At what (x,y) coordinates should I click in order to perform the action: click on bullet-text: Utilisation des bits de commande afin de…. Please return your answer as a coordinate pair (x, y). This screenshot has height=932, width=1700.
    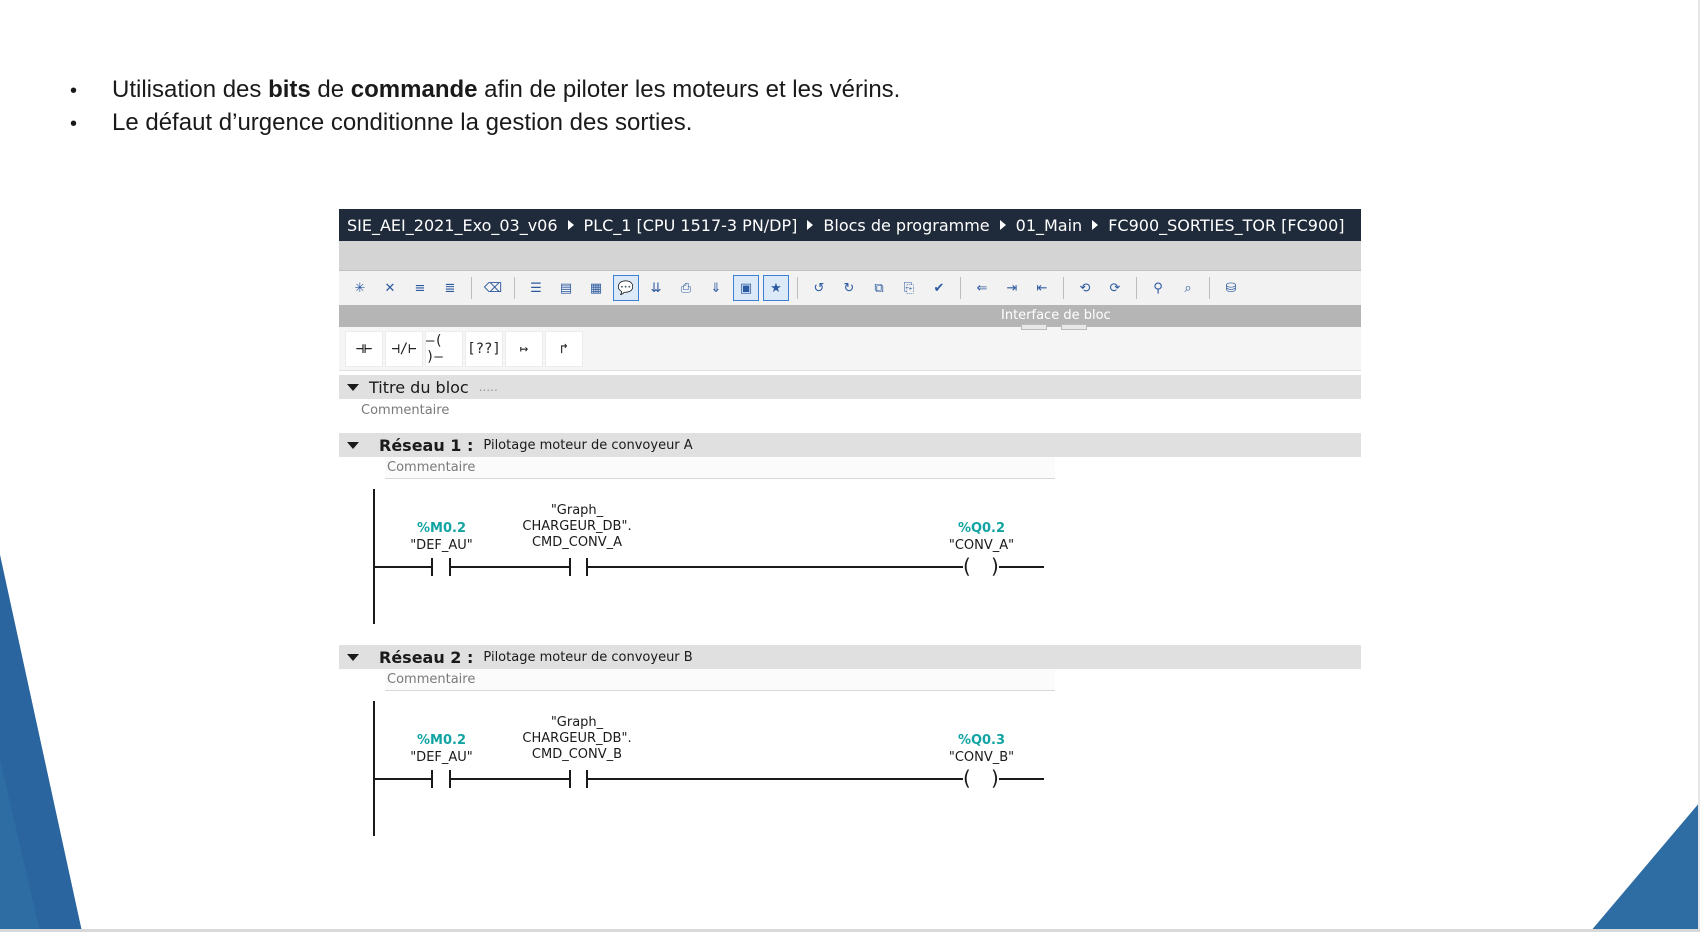
    Looking at the image, I should click on (506, 89).